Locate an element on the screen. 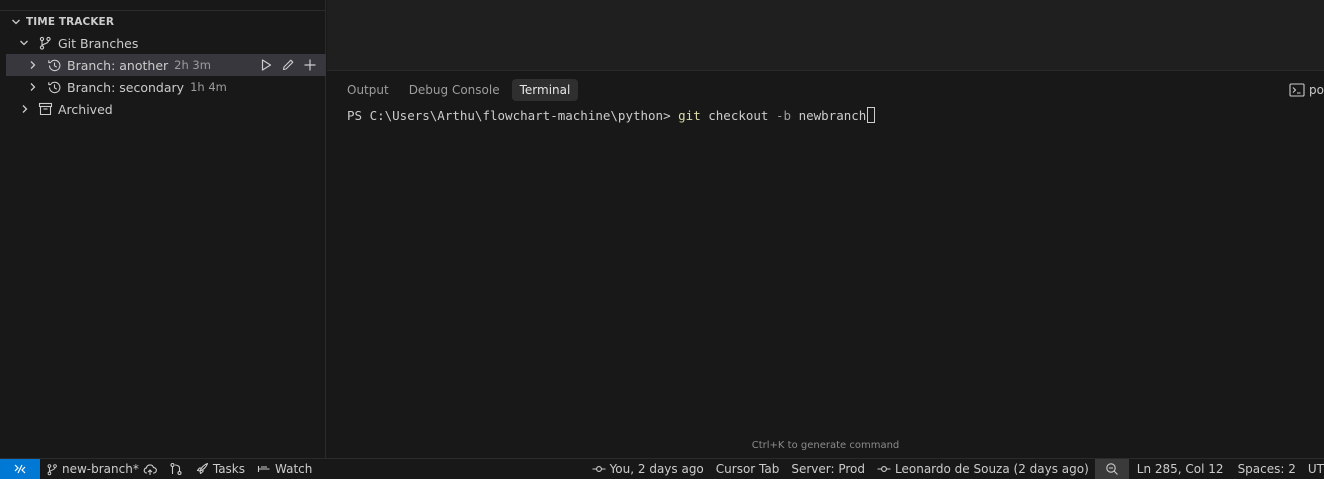 This screenshot has height=479, width=1324. remote-icon is located at coordinates (20, 469).